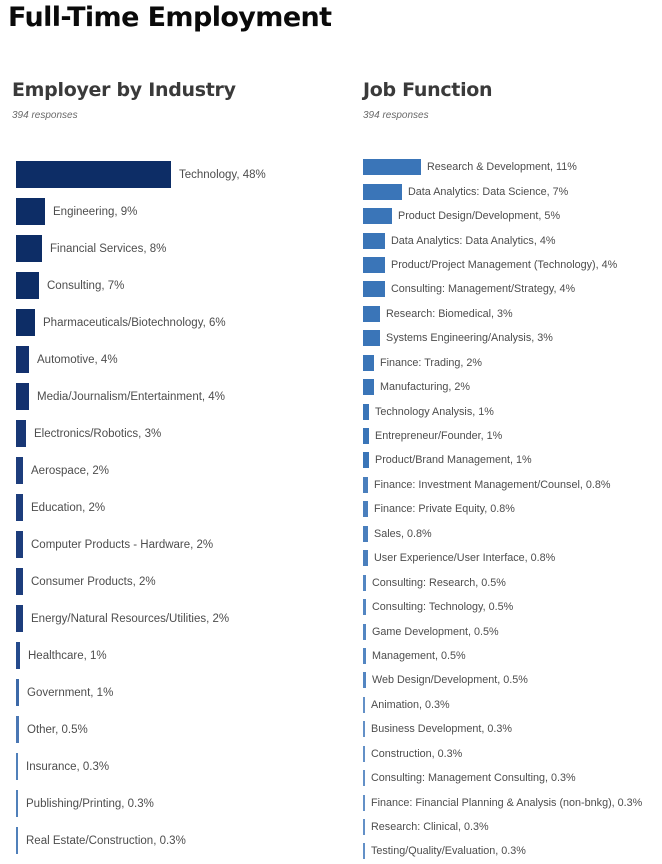  I want to click on bar-row: Government, 1%, so click(175, 692).